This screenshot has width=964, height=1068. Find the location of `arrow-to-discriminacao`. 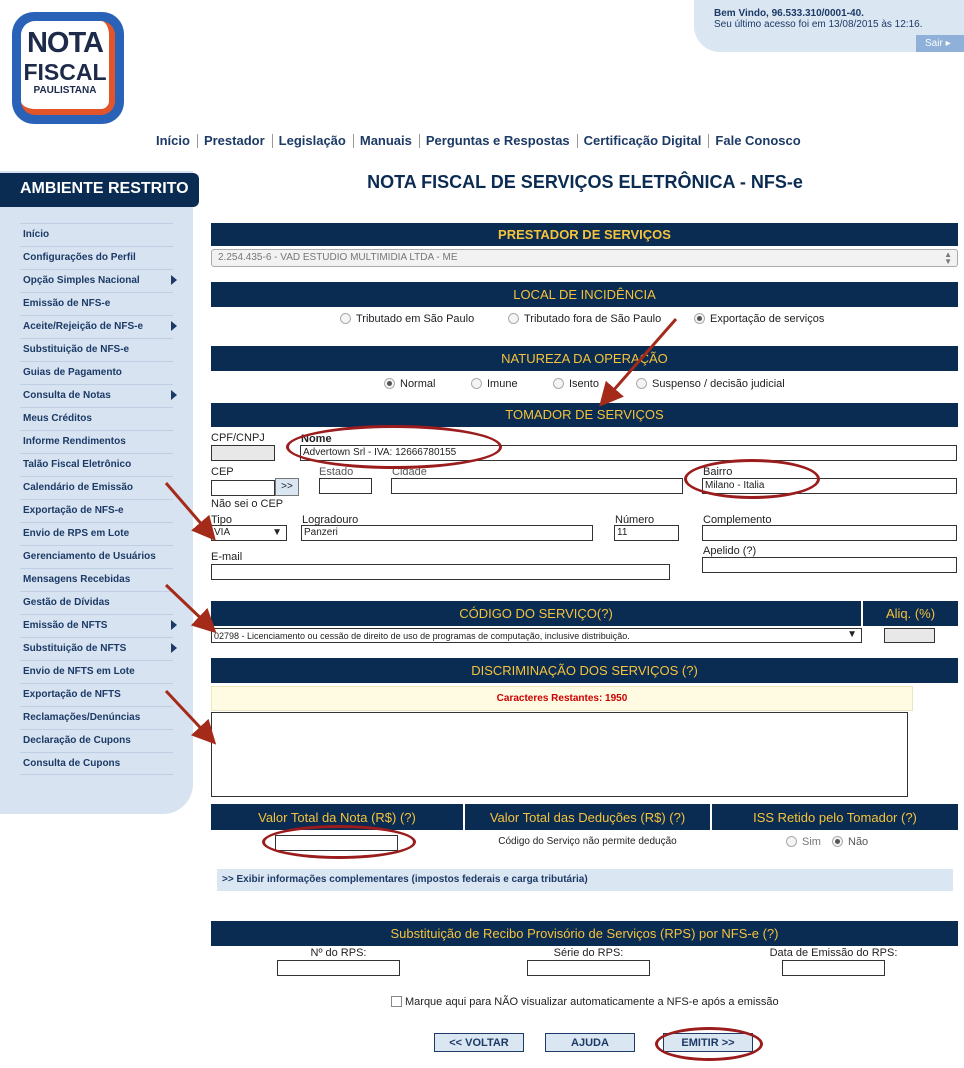

arrow-to-discriminacao is located at coordinates (190, 717).